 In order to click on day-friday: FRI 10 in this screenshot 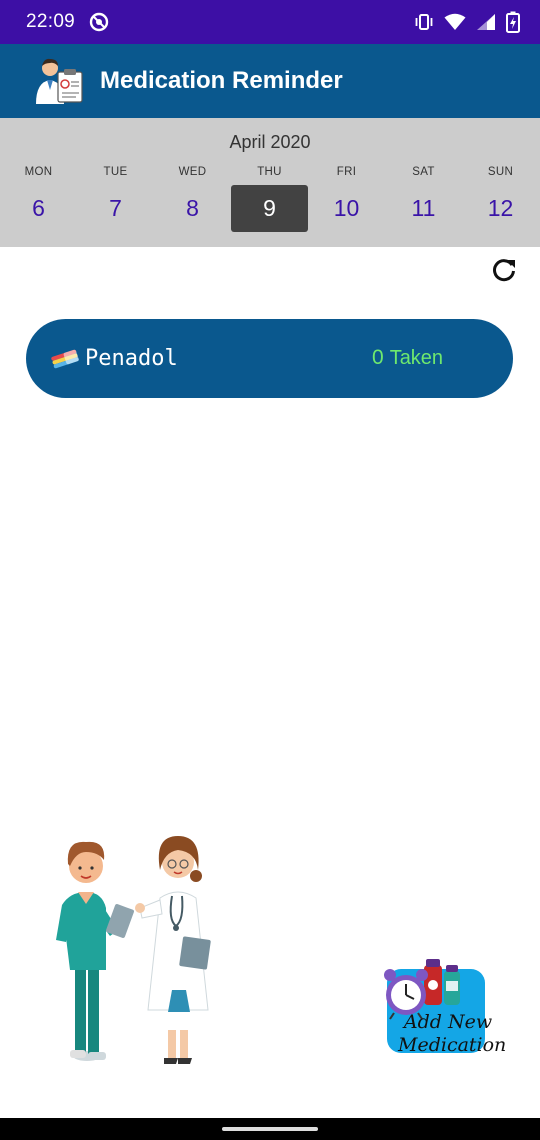, I will do `click(346, 199)`.